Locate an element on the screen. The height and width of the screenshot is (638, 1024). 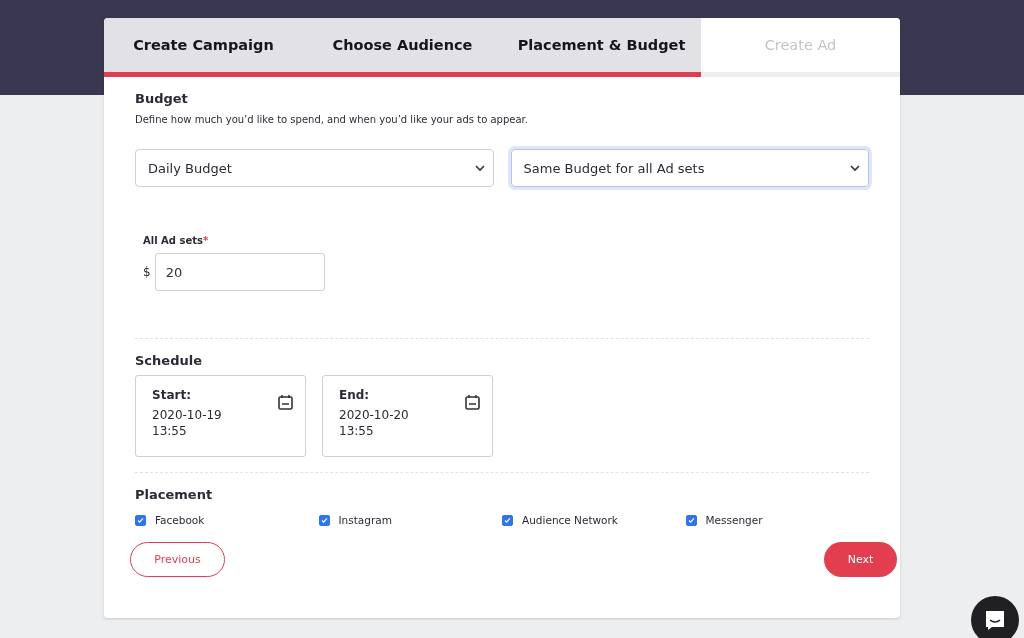
step-tab: Create Campaign is located at coordinates (203, 47).